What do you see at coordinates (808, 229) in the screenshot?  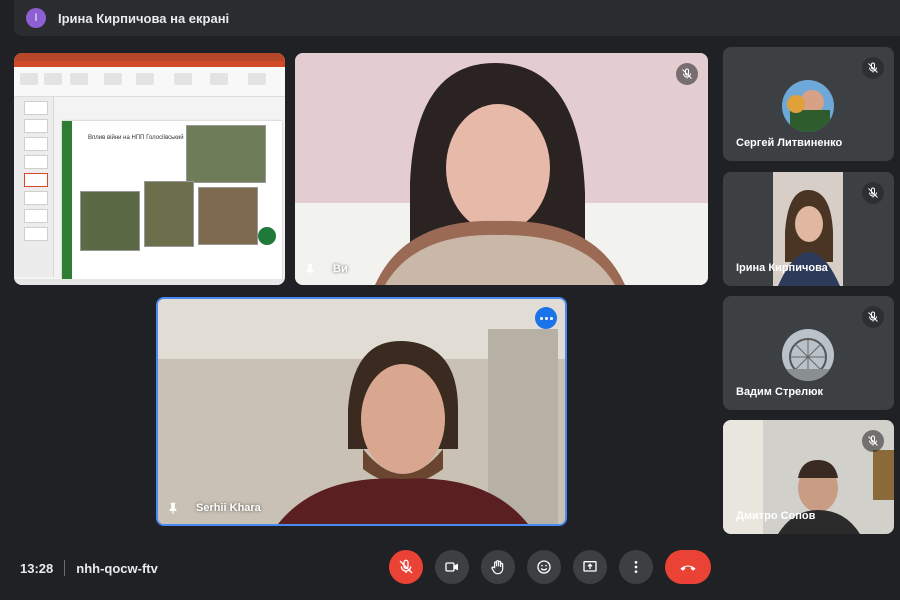 I see `participant-tile: Ірина Кирпичова` at bounding box center [808, 229].